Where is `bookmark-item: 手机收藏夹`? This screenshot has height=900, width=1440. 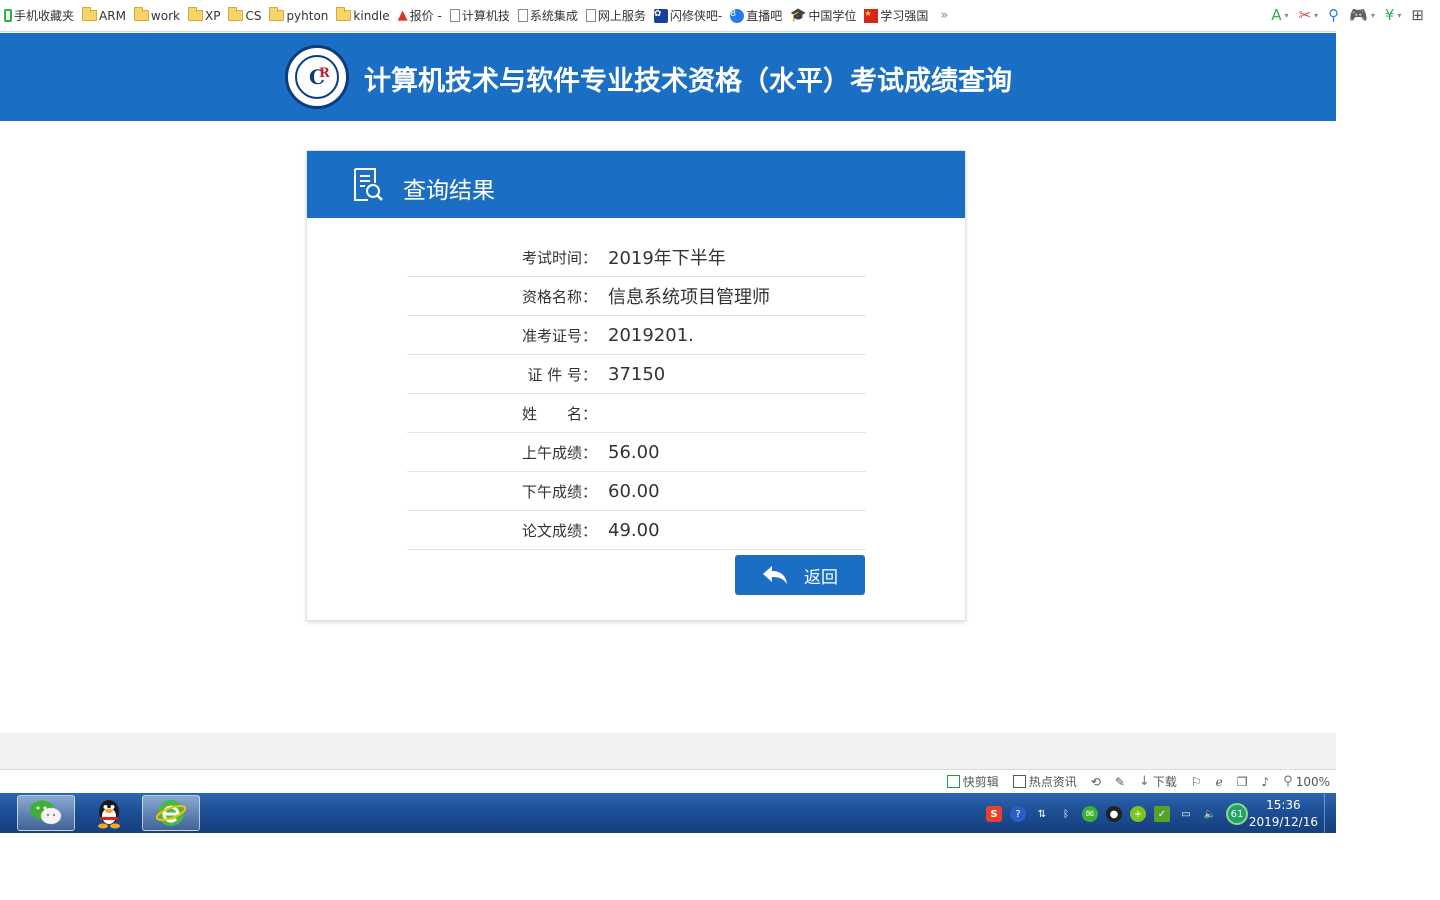
bookmark-item: 手机收藏夹 is located at coordinates (39, 15).